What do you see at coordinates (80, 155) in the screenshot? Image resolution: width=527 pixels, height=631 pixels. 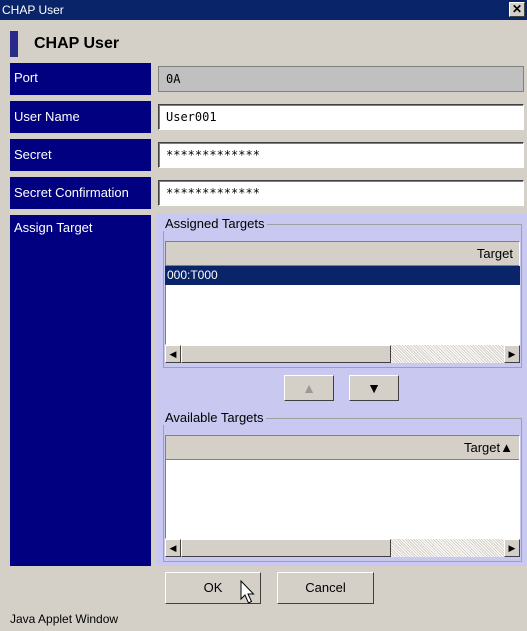 I see `label-secret: Secret` at bounding box center [80, 155].